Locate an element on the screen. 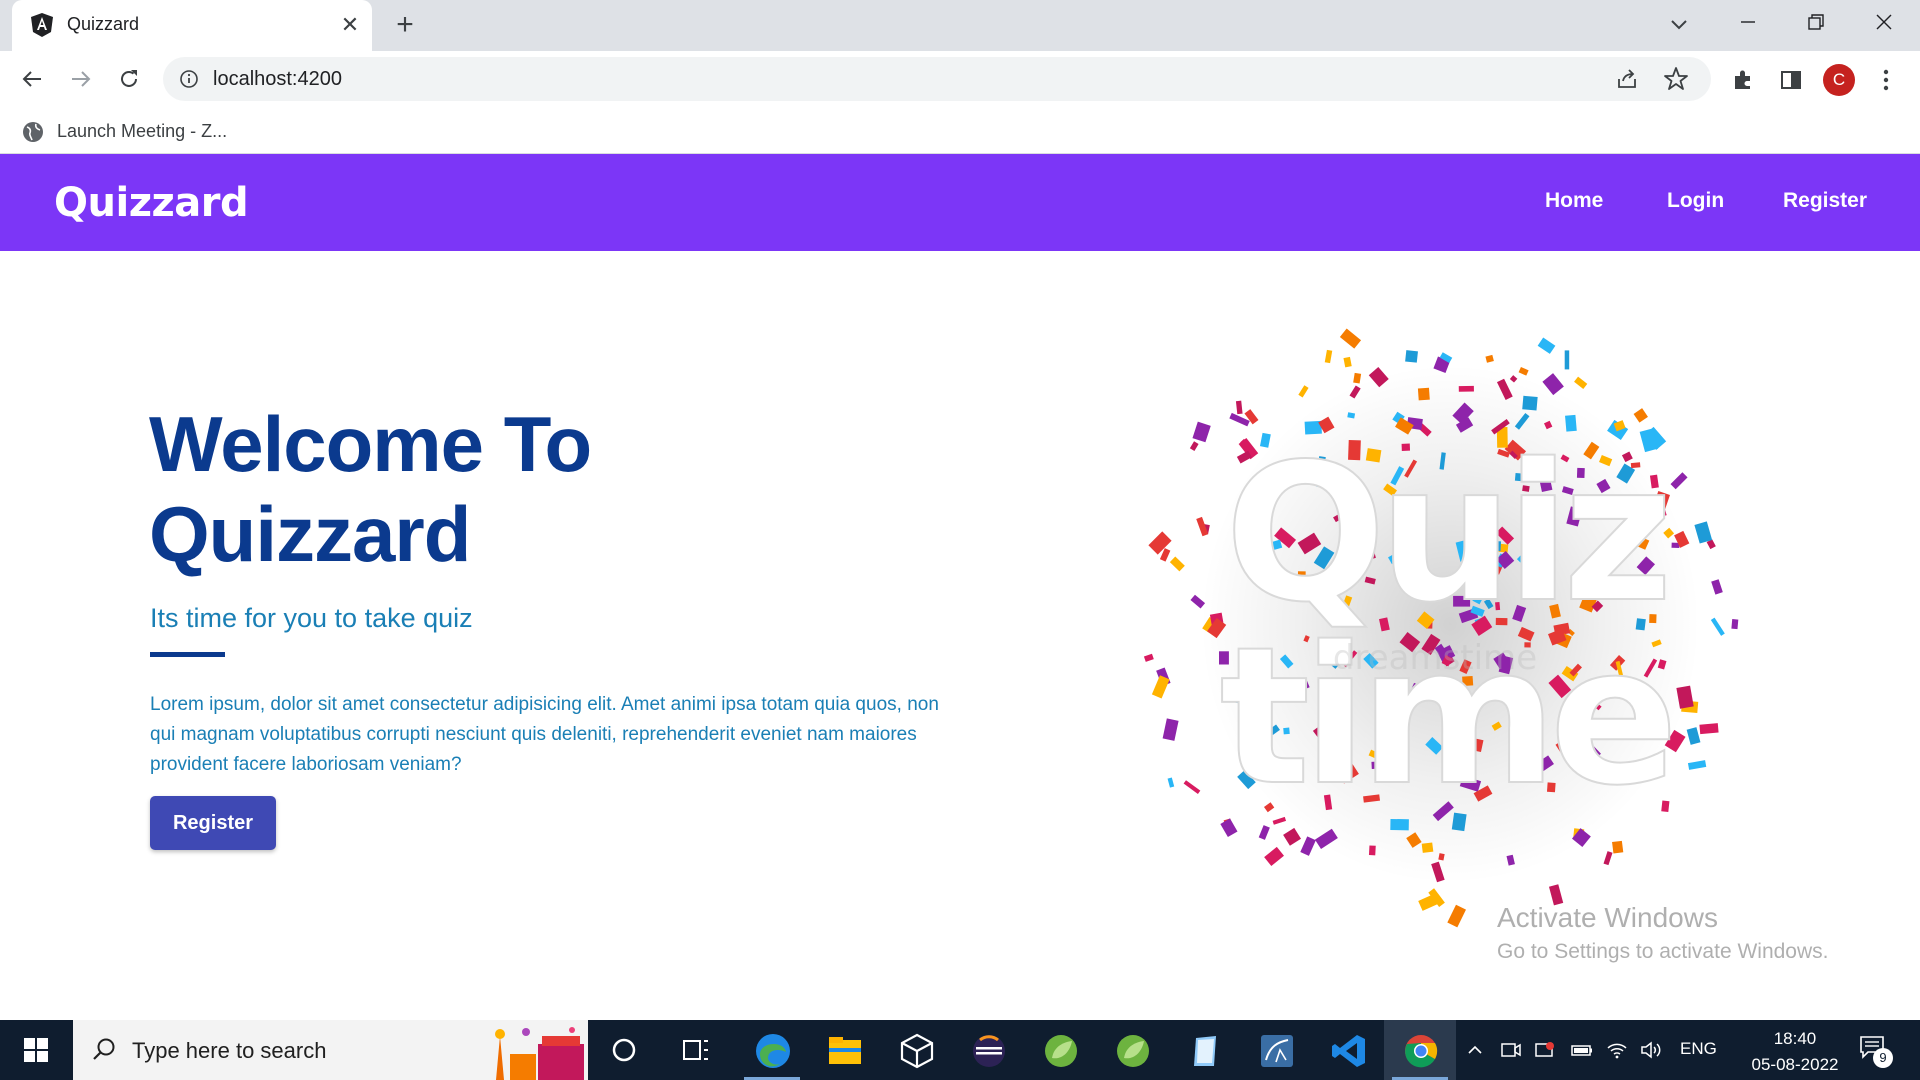  file-explorer-icon is located at coordinates (845, 1050).